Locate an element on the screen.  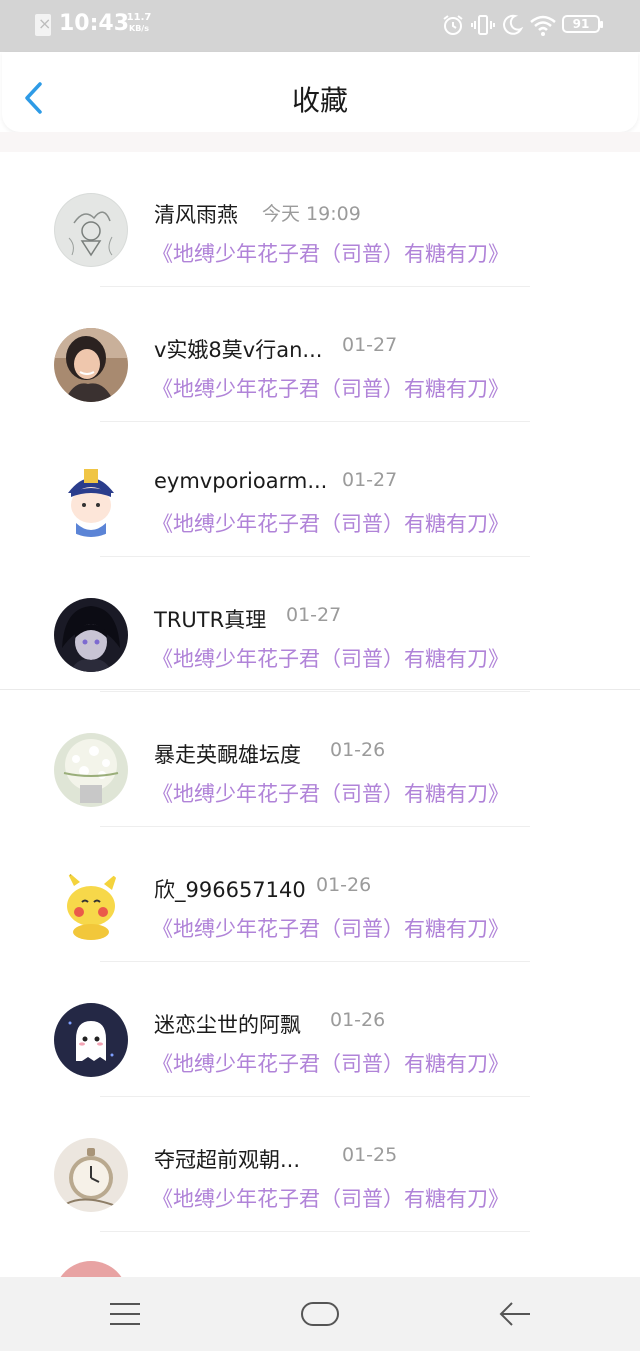
dark-anime-avatar is located at coordinates (91, 635).